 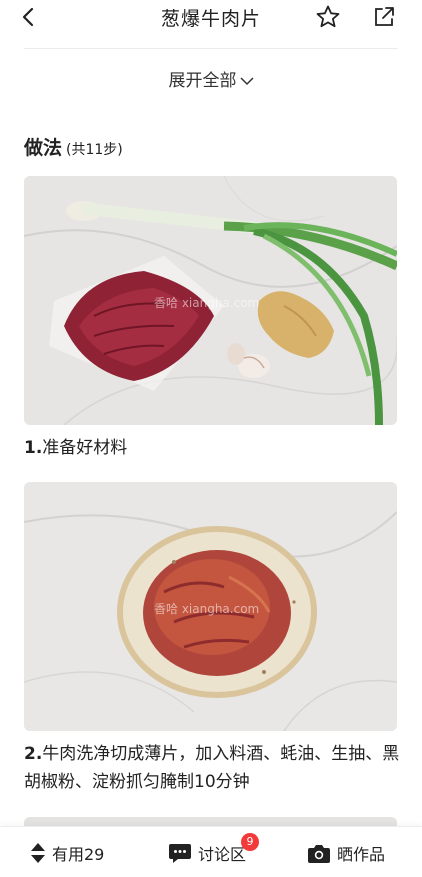 I want to click on share-dish-label: 晒作品, so click(x=361, y=854).